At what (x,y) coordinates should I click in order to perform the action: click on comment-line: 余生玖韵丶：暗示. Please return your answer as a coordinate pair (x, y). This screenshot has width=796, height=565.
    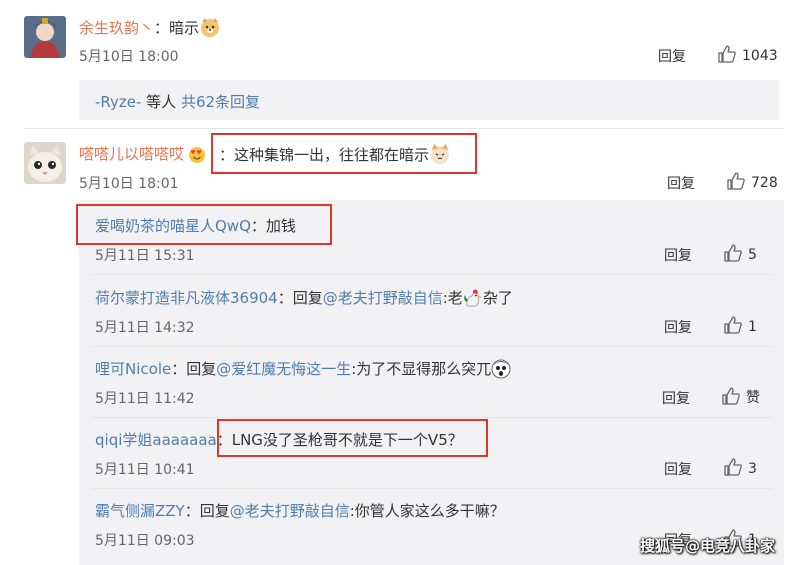
    Looking at the image, I should click on (150, 27).